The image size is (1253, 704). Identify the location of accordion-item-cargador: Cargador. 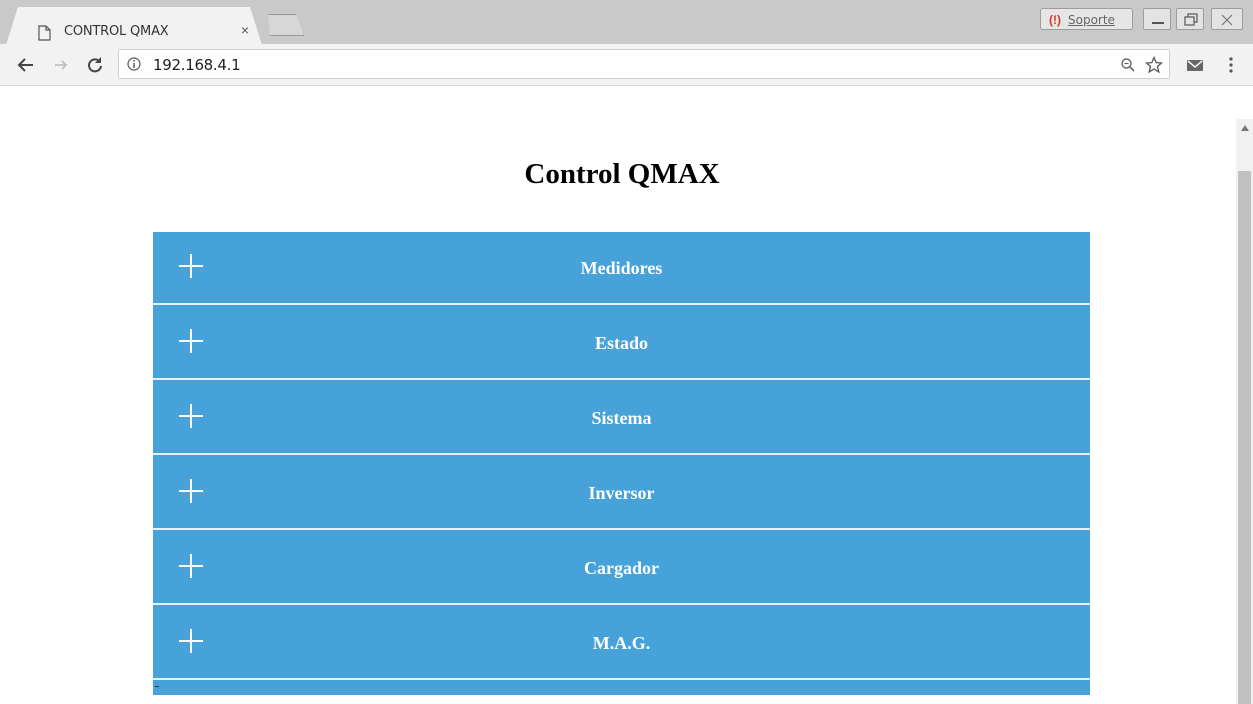
(621, 568).